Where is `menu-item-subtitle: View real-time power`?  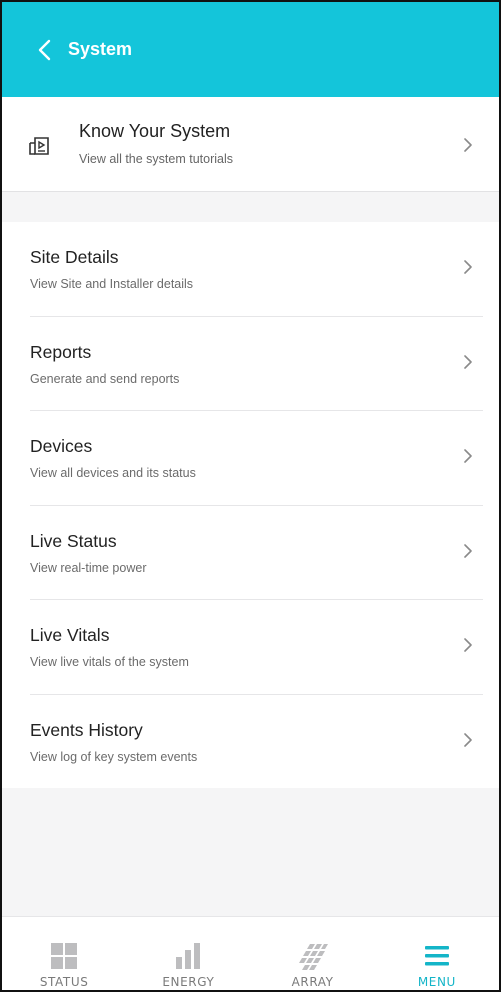 menu-item-subtitle: View real-time power is located at coordinates (88, 567).